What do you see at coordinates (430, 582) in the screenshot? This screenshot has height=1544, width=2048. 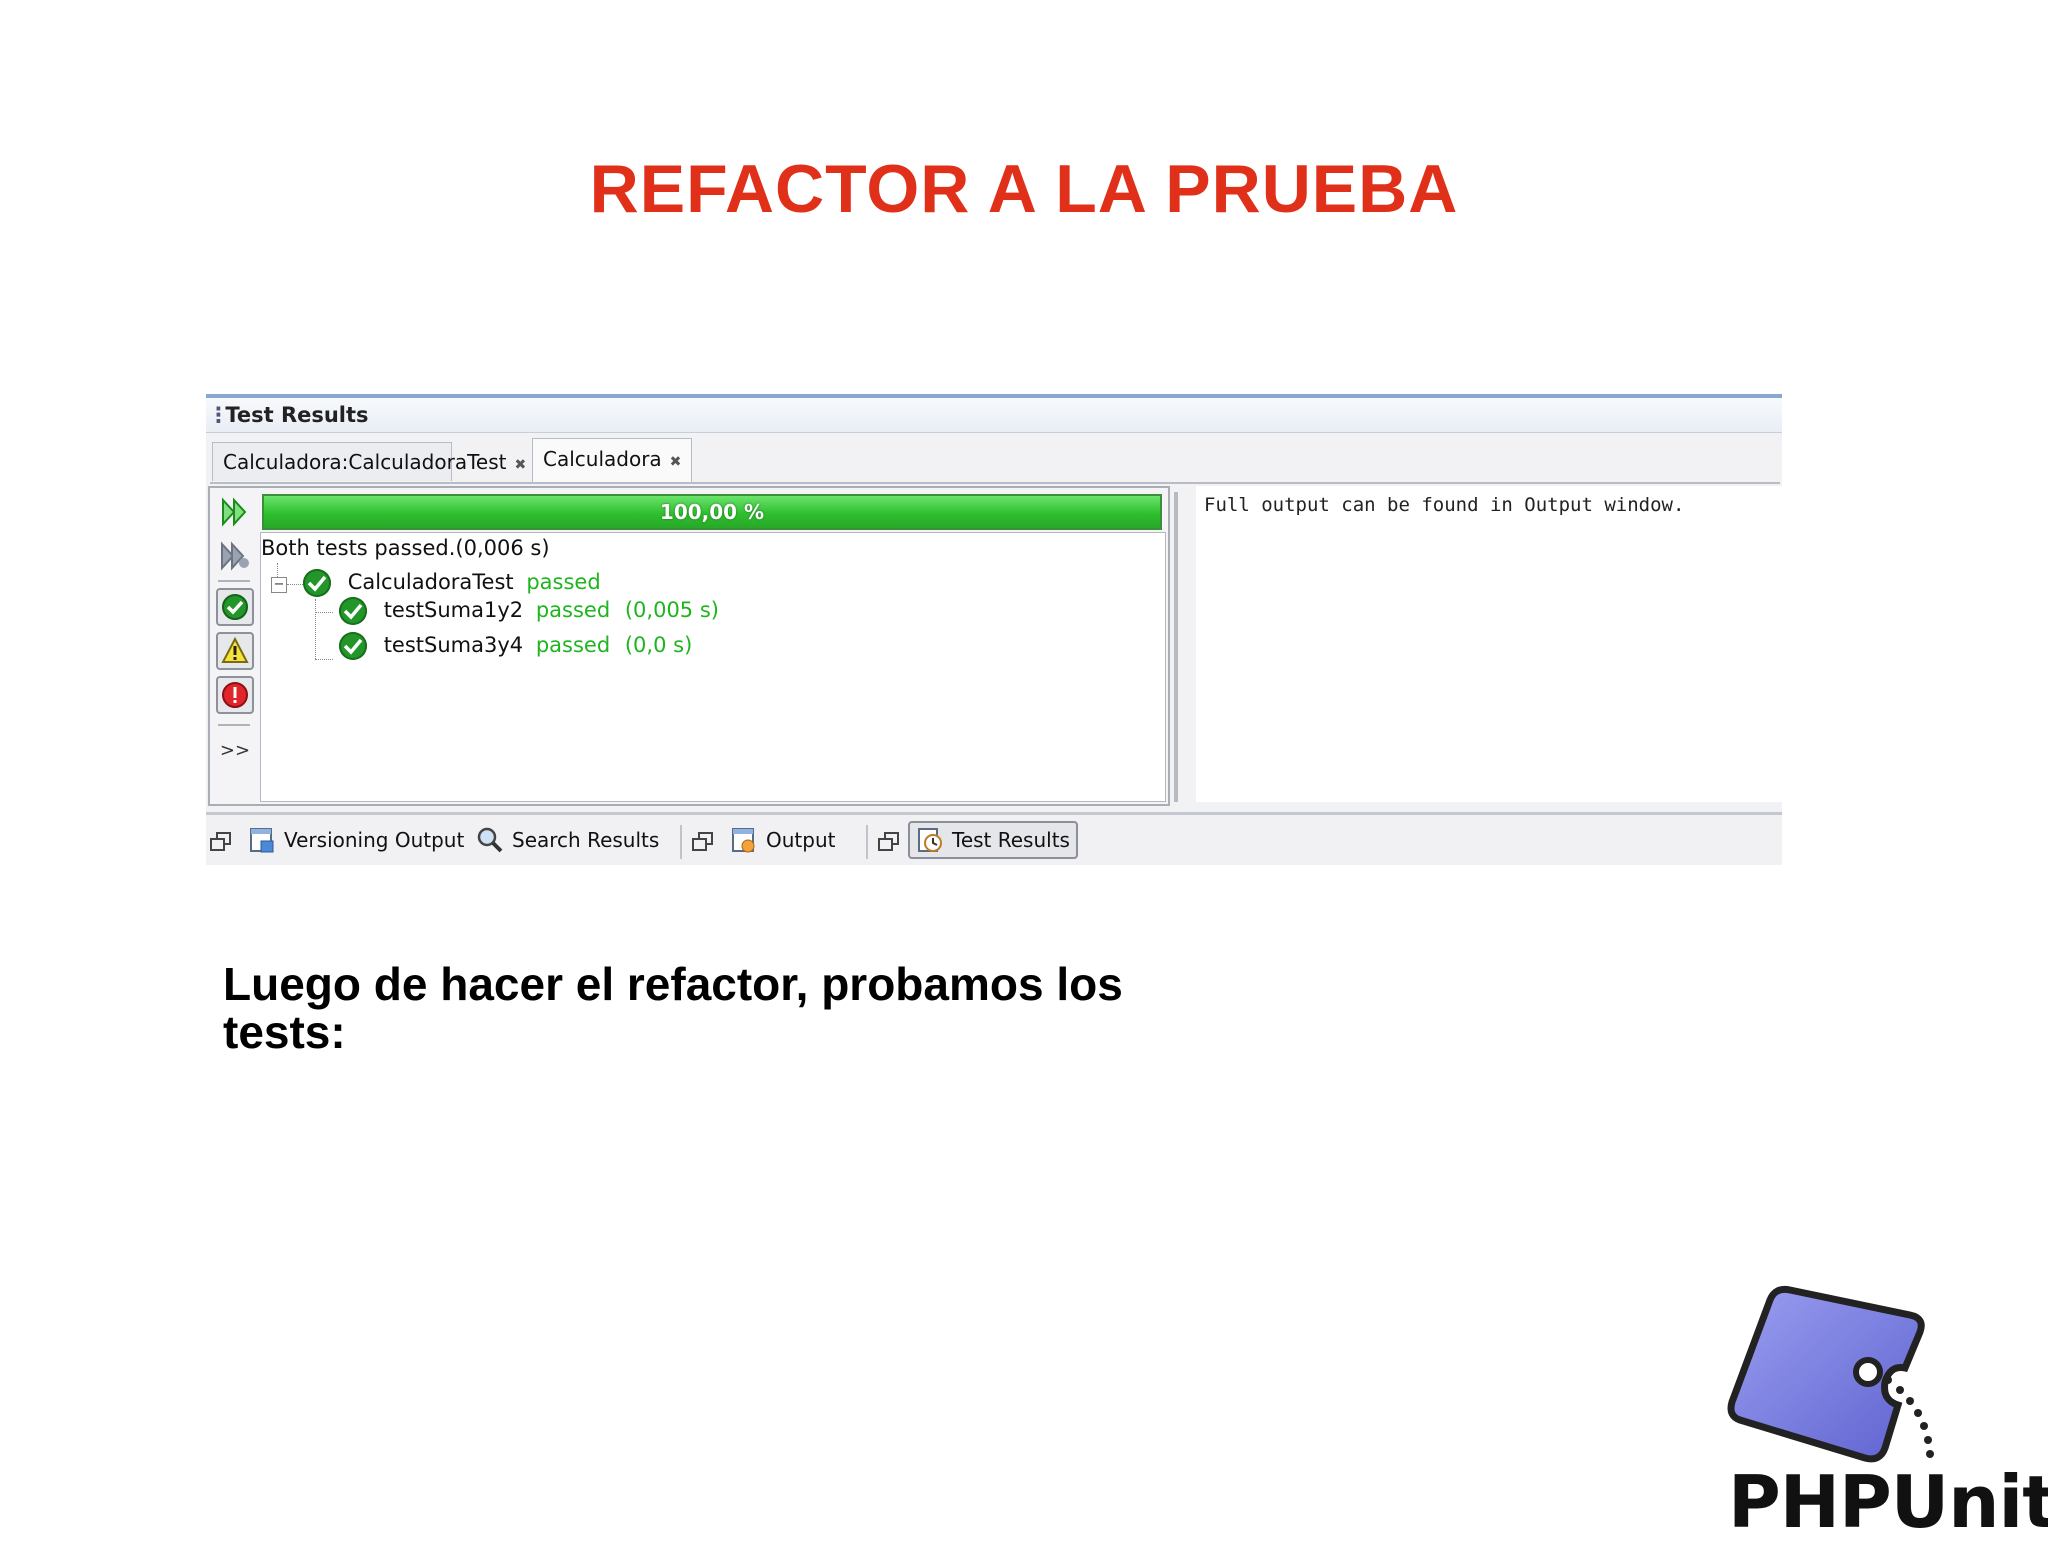 I see `suite-name: CalculadoraTest` at bounding box center [430, 582].